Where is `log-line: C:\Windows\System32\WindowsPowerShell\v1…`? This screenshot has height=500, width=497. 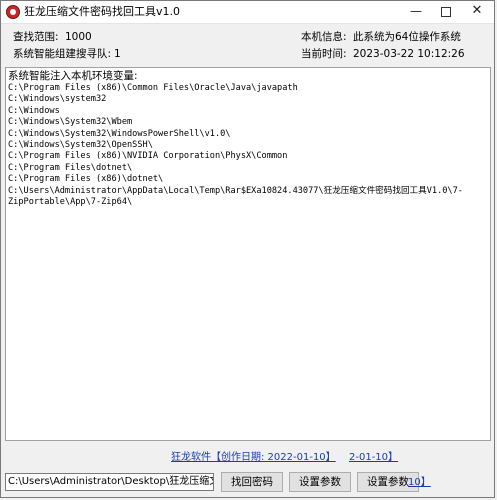 log-line: C:\Windows\System32\WindowsPowerShell\v1… is located at coordinates (119, 133).